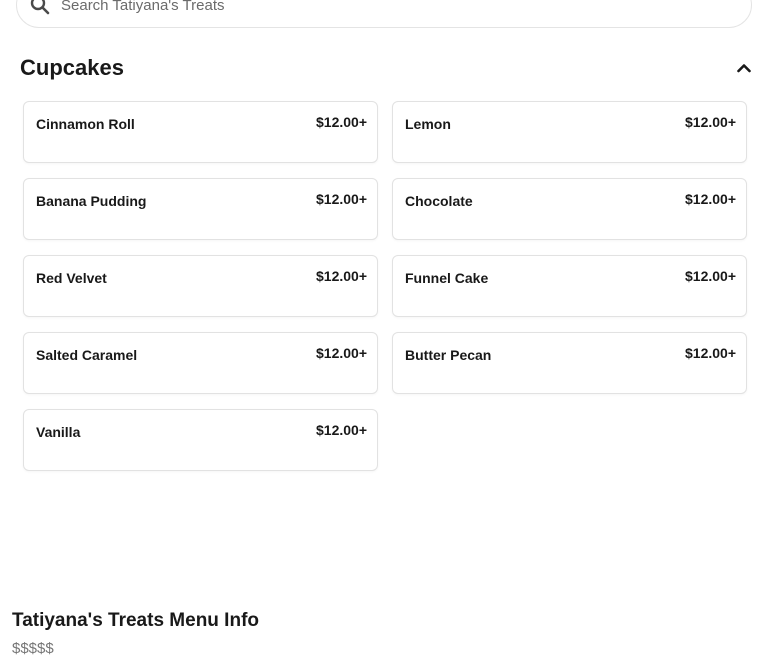 The width and height of the screenshot is (770, 666). What do you see at coordinates (200, 440) in the screenshot?
I see `menu-item-card: Vanilla $12.00+` at bounding box center [200, 440].